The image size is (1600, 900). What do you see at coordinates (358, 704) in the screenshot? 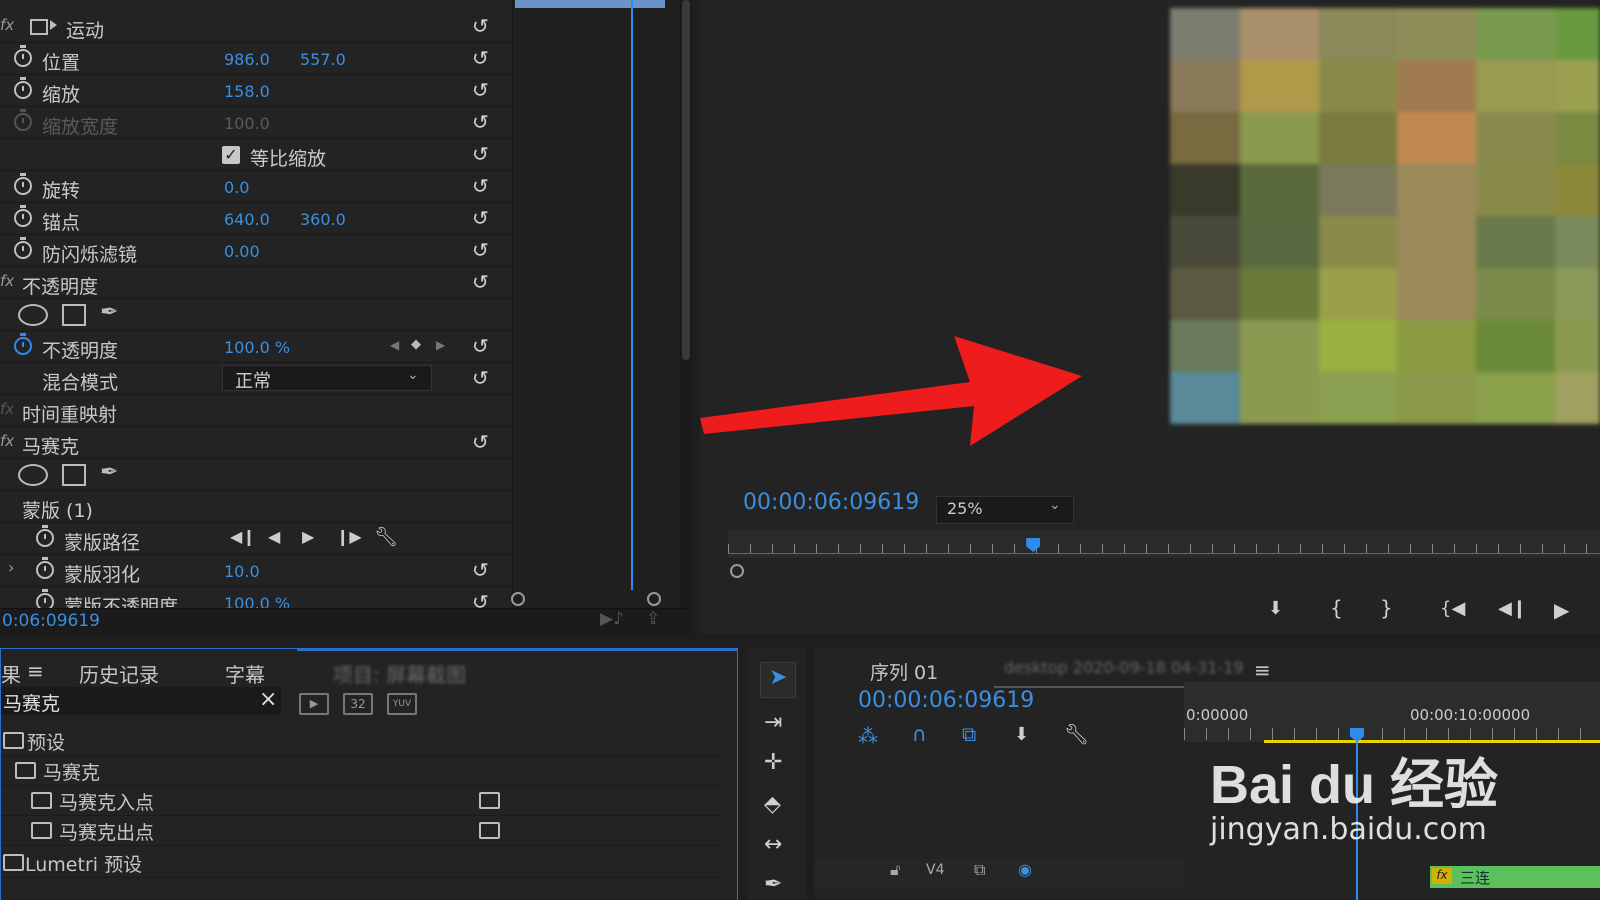
I see `32bit-effects-icon: 32` at bounding box center [358, 704].